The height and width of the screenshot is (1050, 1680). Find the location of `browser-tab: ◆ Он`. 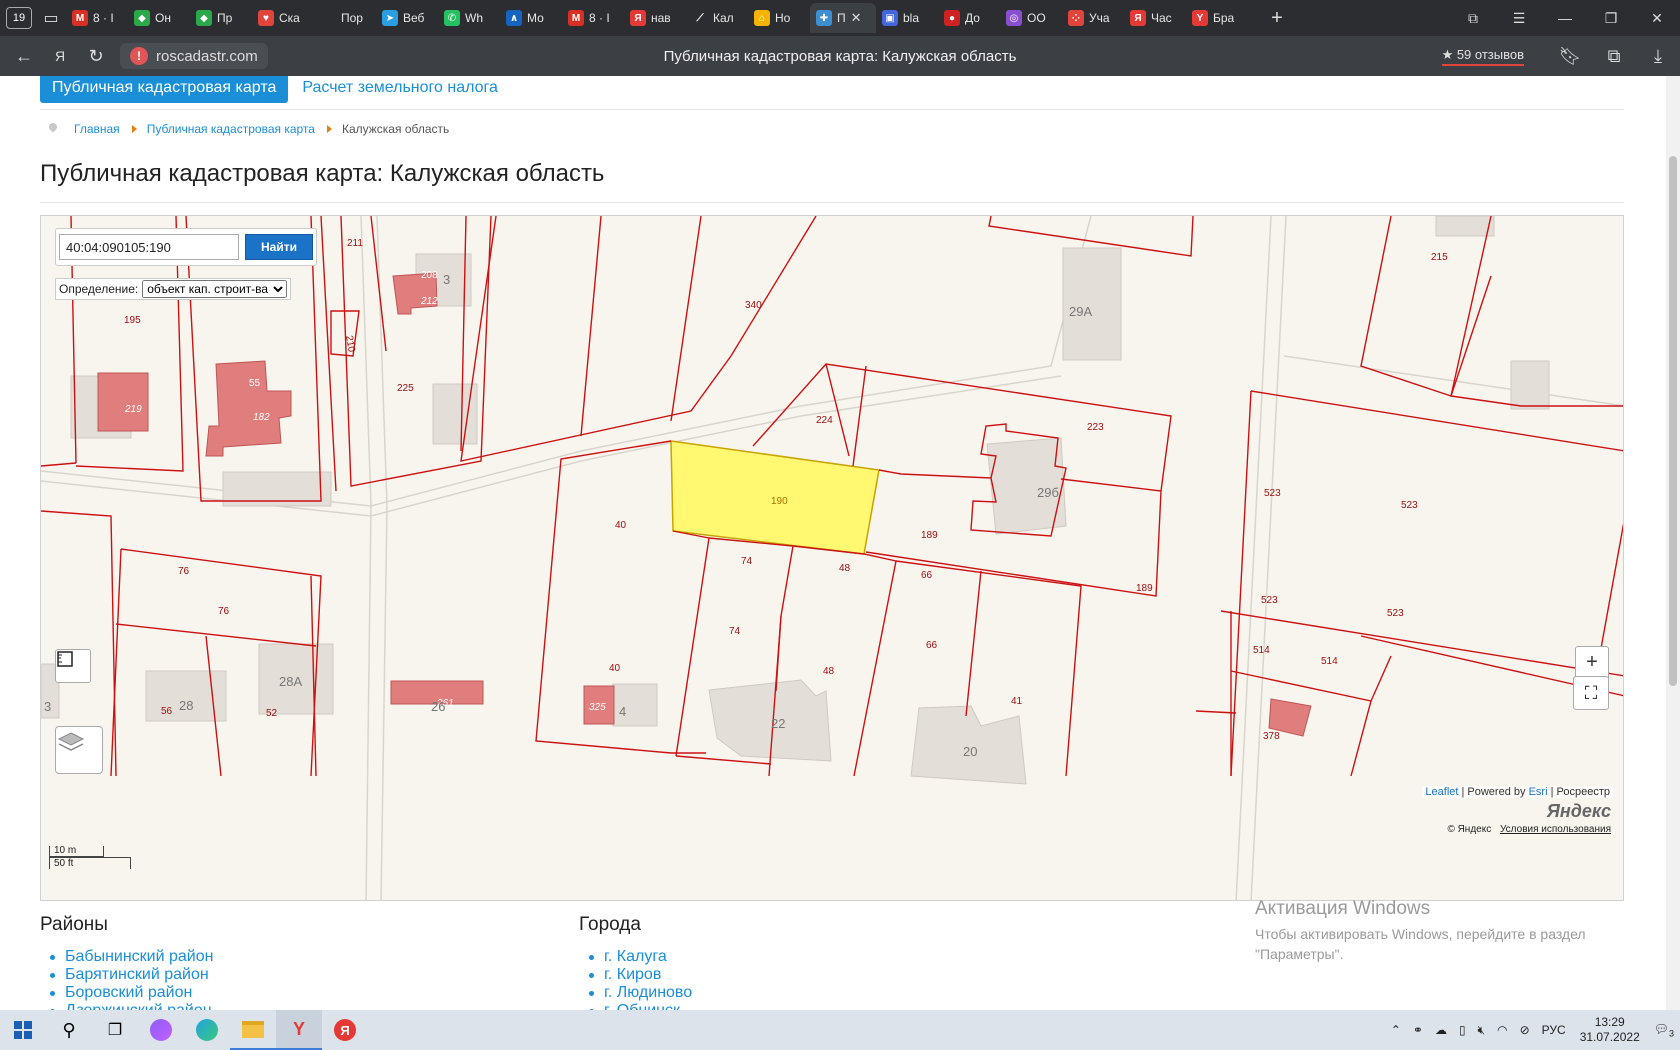

browser-tab: ◆ Он is located at coordinates (159, 18).